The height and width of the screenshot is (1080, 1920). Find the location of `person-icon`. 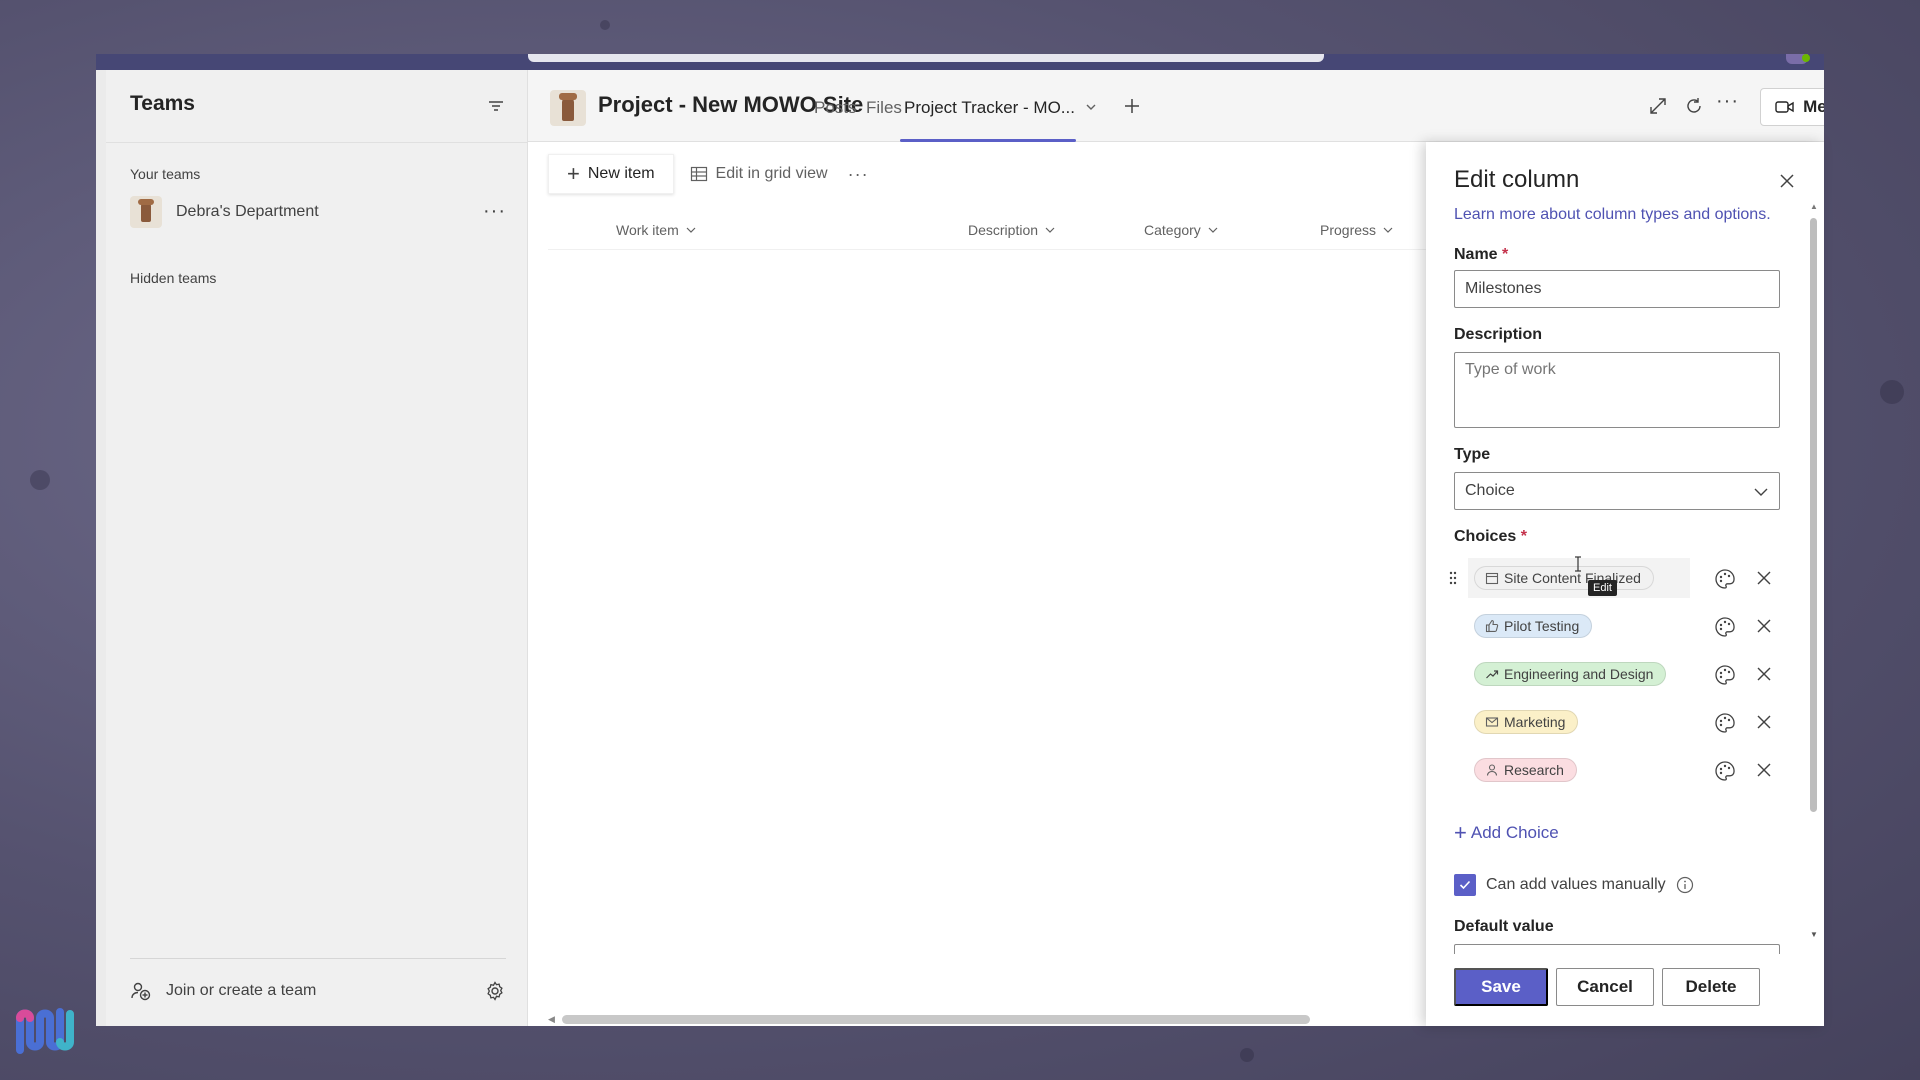

person-icon is located at coordinates (1492, 770).